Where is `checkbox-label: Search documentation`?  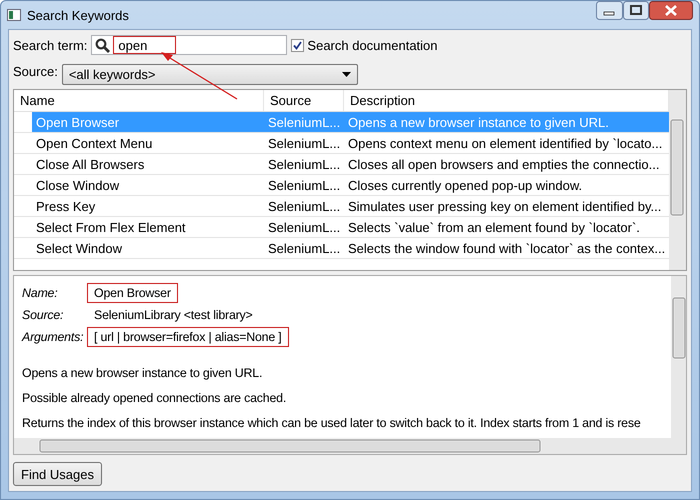
checkbox-label: Search documentation is located at coordinates (372, 45).